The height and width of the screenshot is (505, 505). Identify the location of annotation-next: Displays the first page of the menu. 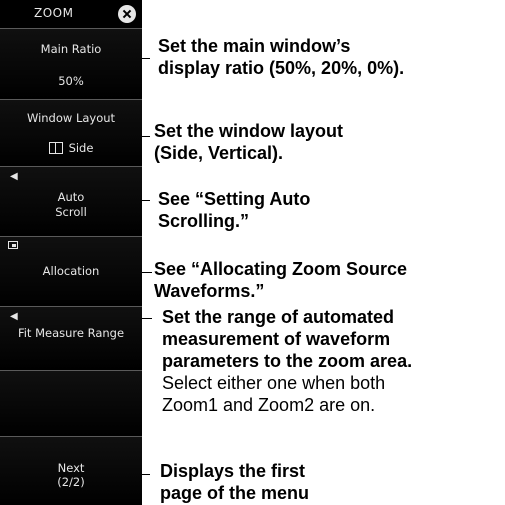
(234, 482).